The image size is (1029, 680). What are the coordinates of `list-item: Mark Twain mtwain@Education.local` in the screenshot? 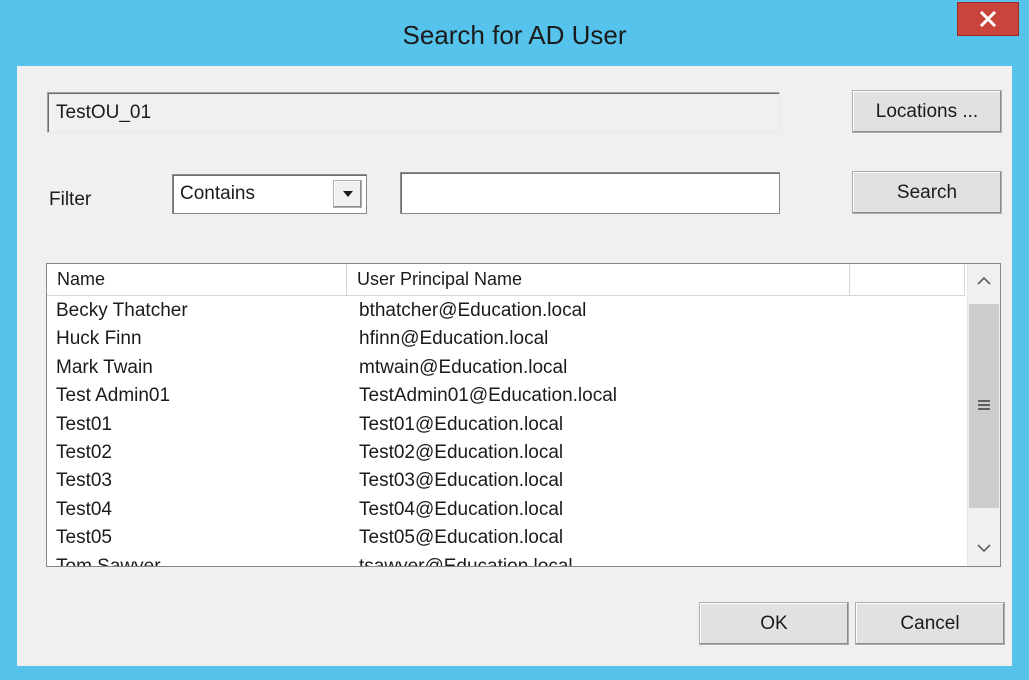 It's located at (506, 368).